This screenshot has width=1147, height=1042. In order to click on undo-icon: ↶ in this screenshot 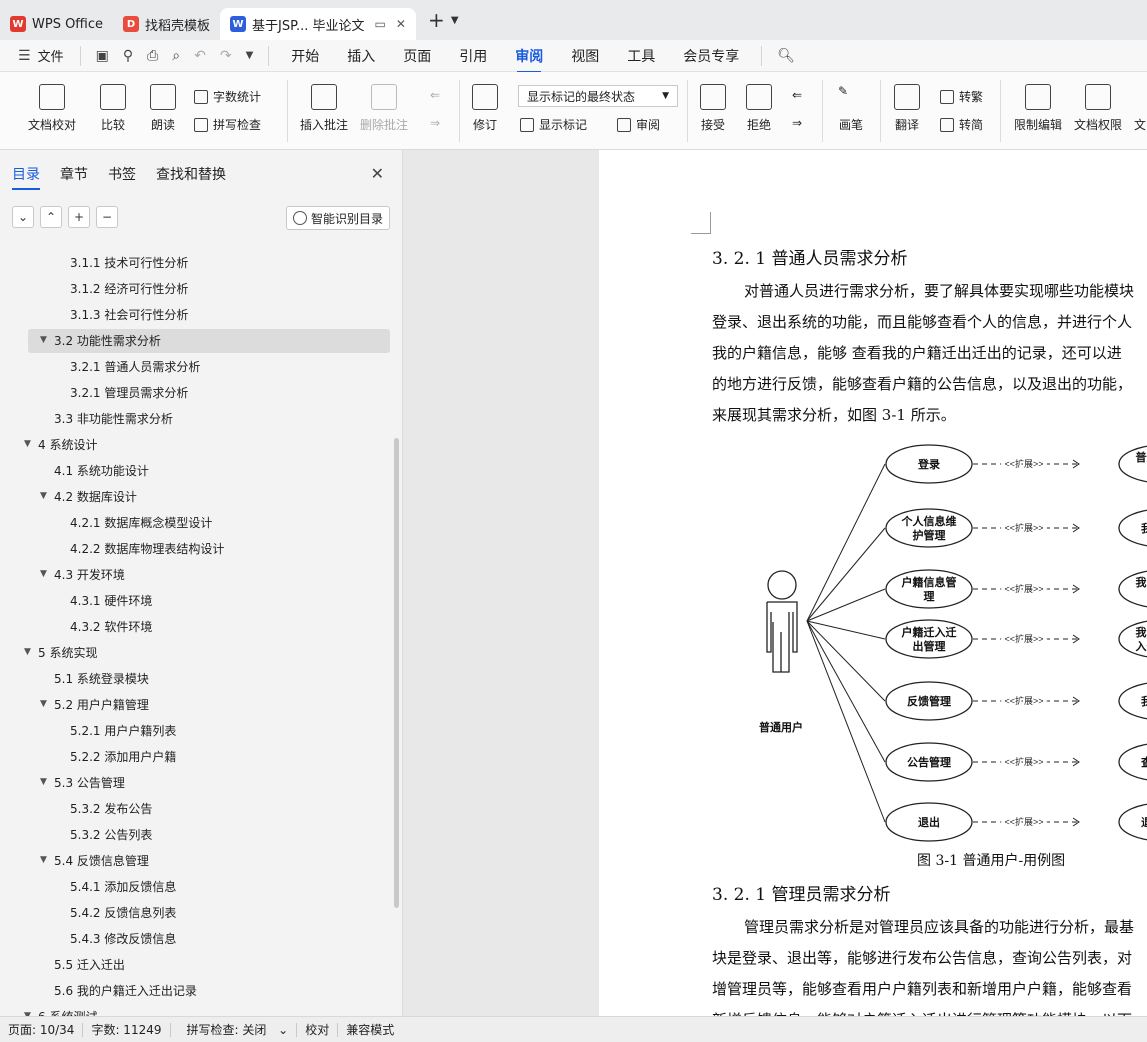, I will do `click(200, 56)`.